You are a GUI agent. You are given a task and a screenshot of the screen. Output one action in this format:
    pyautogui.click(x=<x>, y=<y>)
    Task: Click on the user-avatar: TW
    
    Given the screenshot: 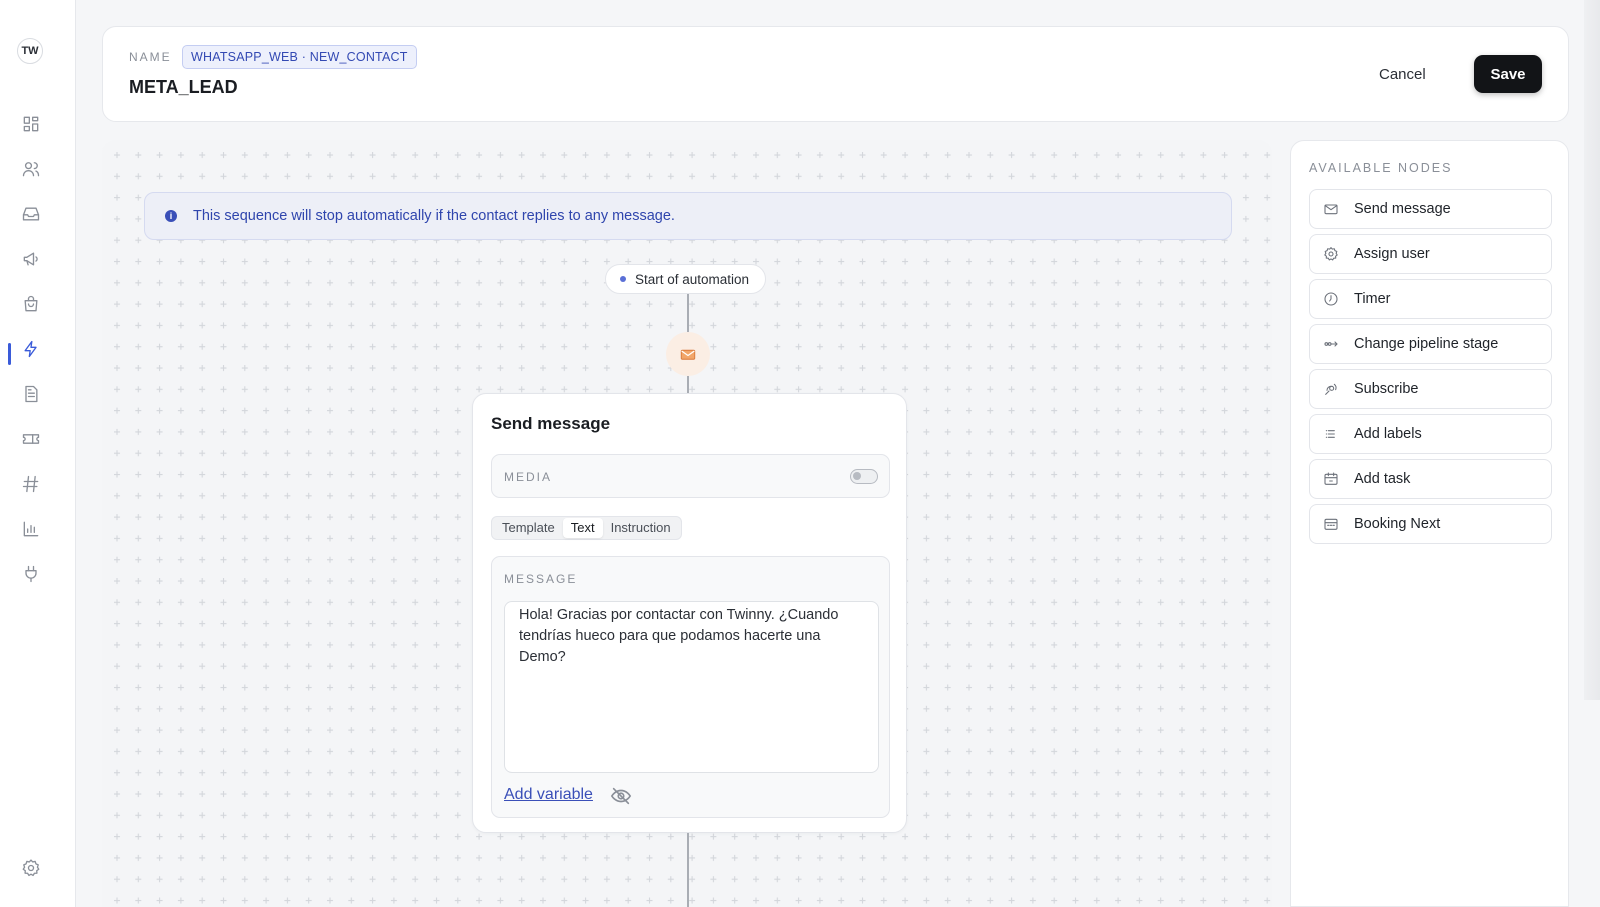 What is the action you would take?
    pyautogui.click(x=30, y=51)
    